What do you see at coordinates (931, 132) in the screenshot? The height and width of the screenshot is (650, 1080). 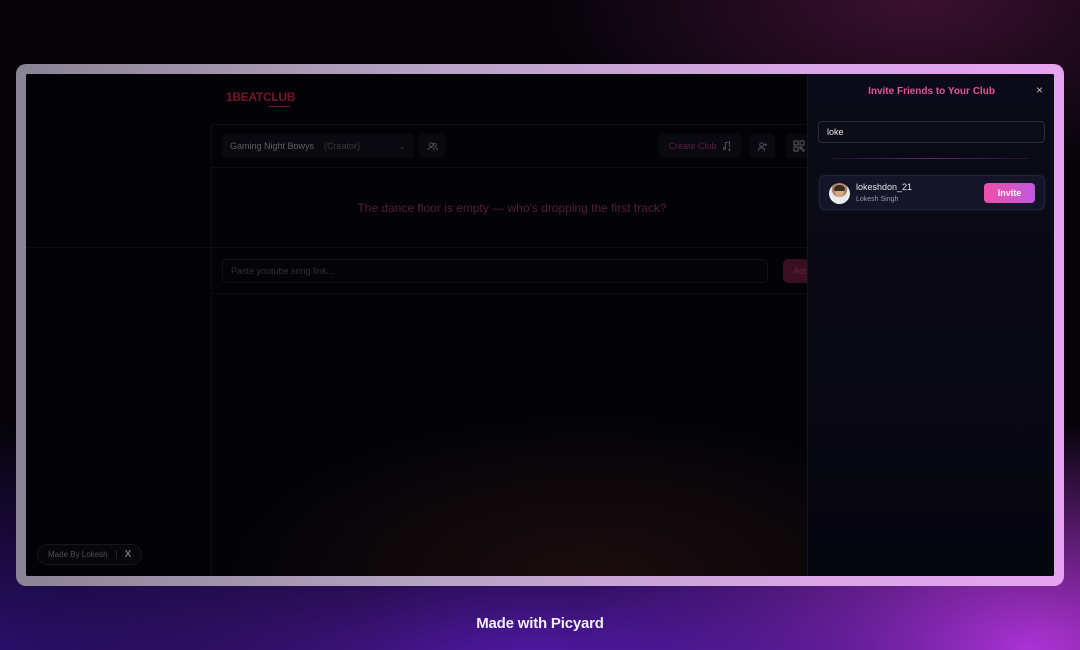 I see `friend-search-input: loke` at bounding box center [931, 132].